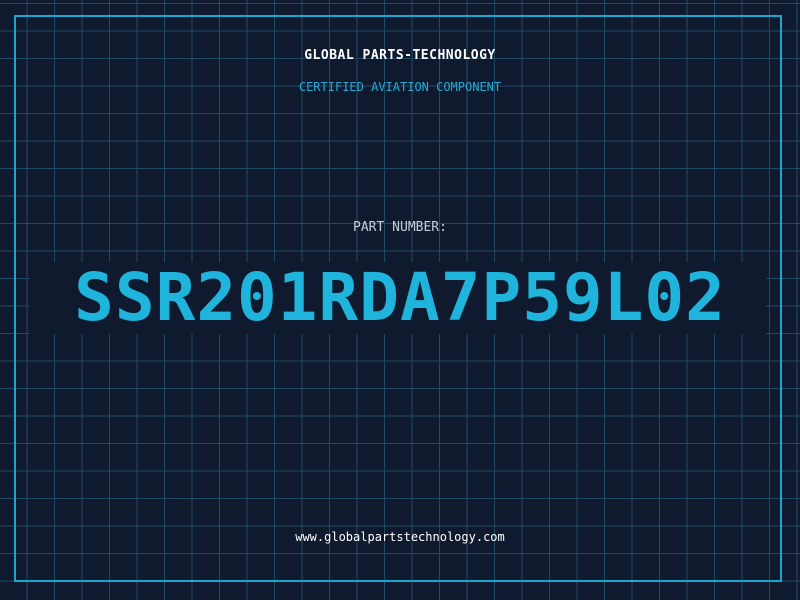 The height and width of the screenshot is (600, 800). What do you see at coordinates (400, 297) in the screenshot?
I see `part-number-value: SSR201RDA7P59L02` at bounding box center [400, 297].